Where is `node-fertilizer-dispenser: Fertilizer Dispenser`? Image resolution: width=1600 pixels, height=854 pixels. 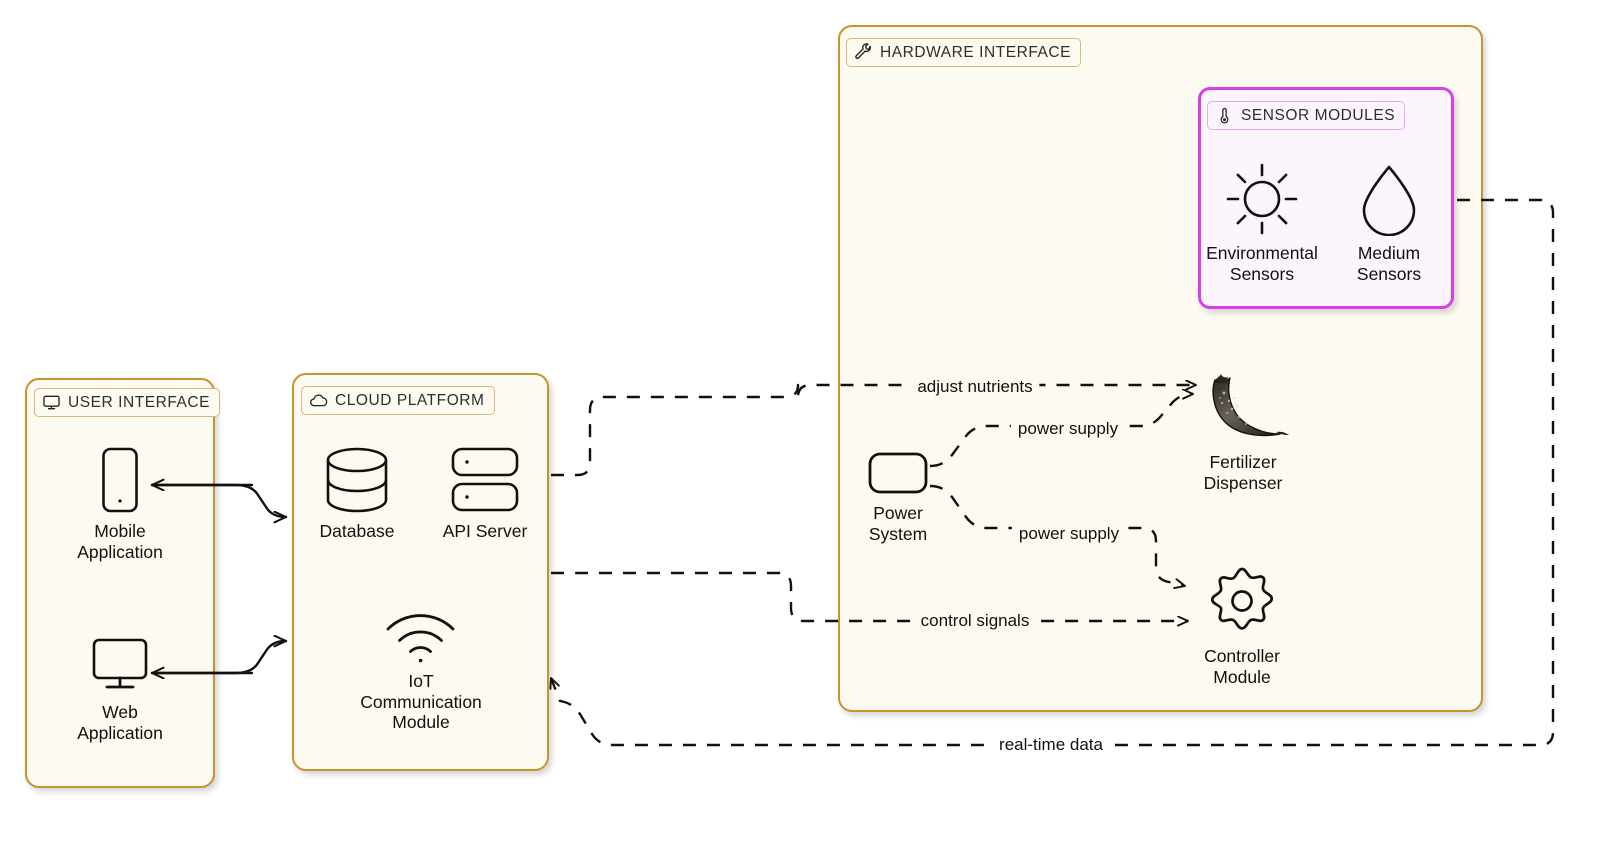 node-fertilizer-dispenser: Fertilizer Dispenser is located at coordinates (1243, 432).